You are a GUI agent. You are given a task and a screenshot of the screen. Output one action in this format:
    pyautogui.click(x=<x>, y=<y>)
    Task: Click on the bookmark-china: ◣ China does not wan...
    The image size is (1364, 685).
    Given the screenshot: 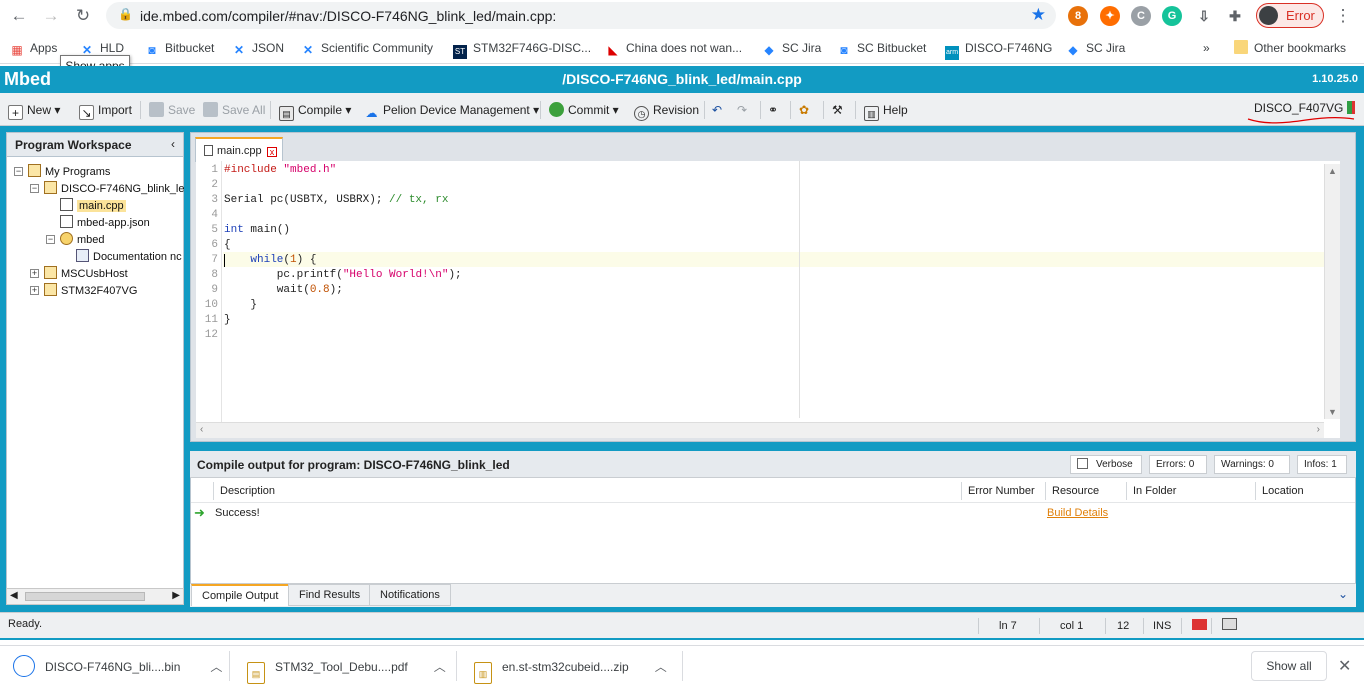 What is the action you would take?
    pyautogui.click(x=674, y=48)
    